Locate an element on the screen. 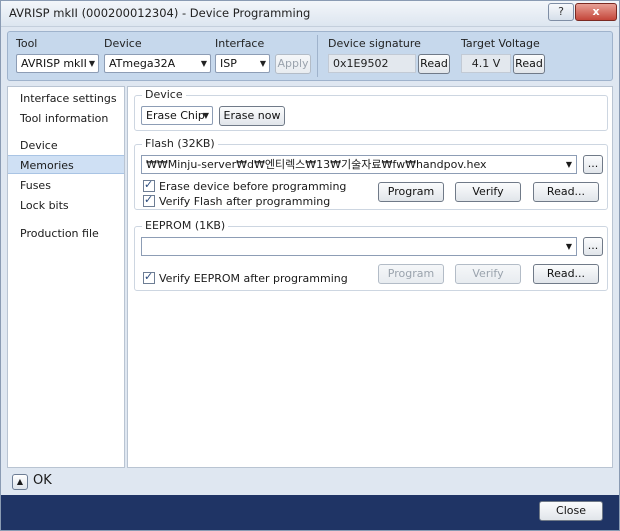 The height and width of the screenshot is (531, 620). erase-before-checkbox: Erase device before programming is located at coordinates (245, 186).